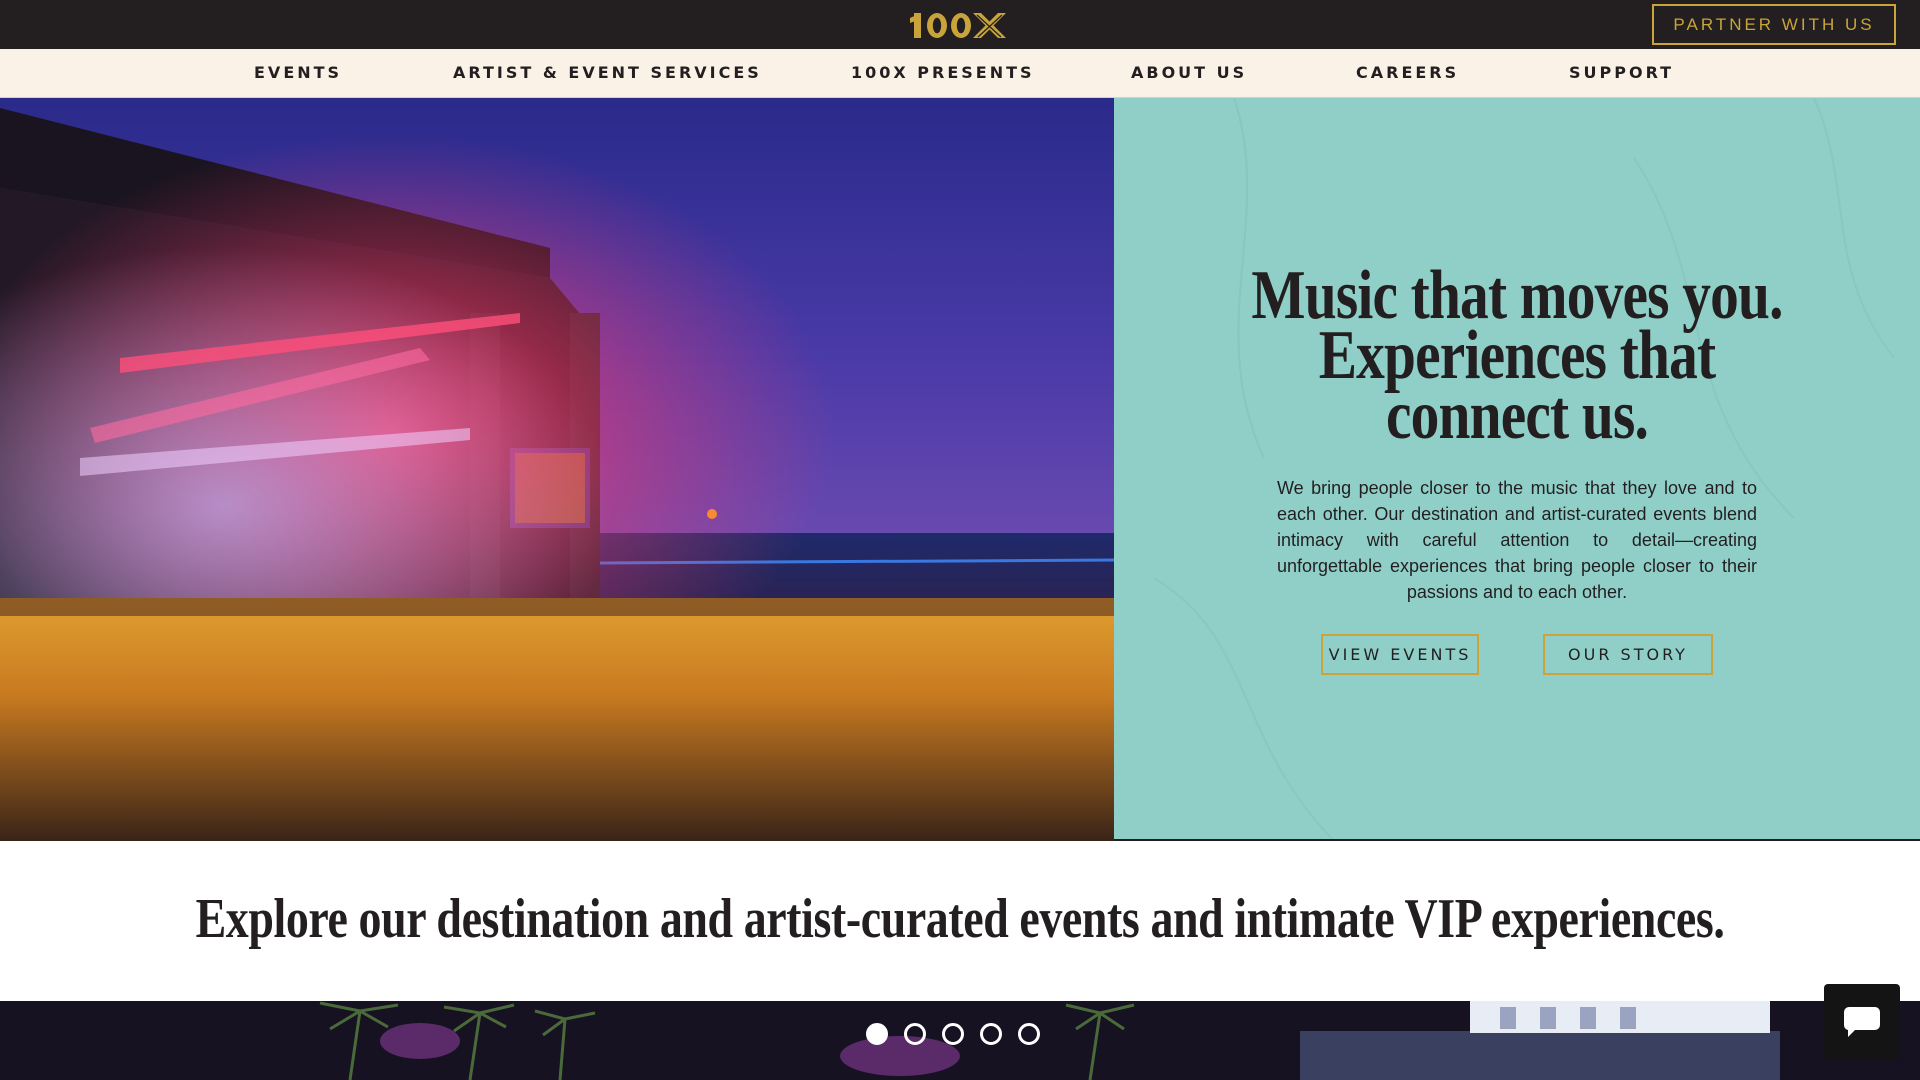 The height and width of the screenshot is (1080, 1920). What do you see at coordinates (298, 73) in the screenshot?
I see `nav-item-events: EVENTS` at bounding box center [298, 73].